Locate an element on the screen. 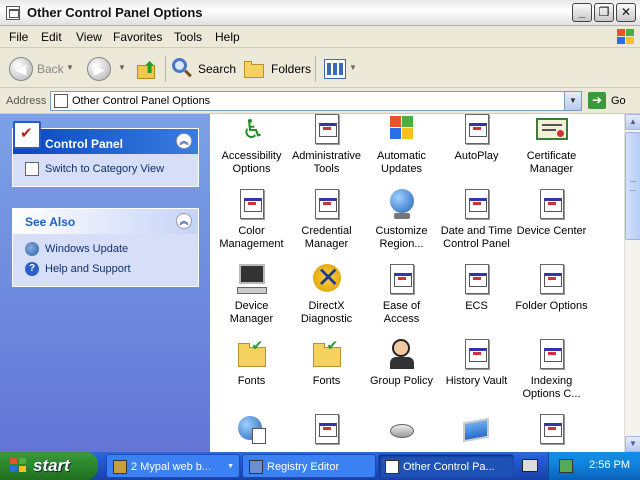  control-panel-item-label: History Vault is located at coordinates (476, 381).